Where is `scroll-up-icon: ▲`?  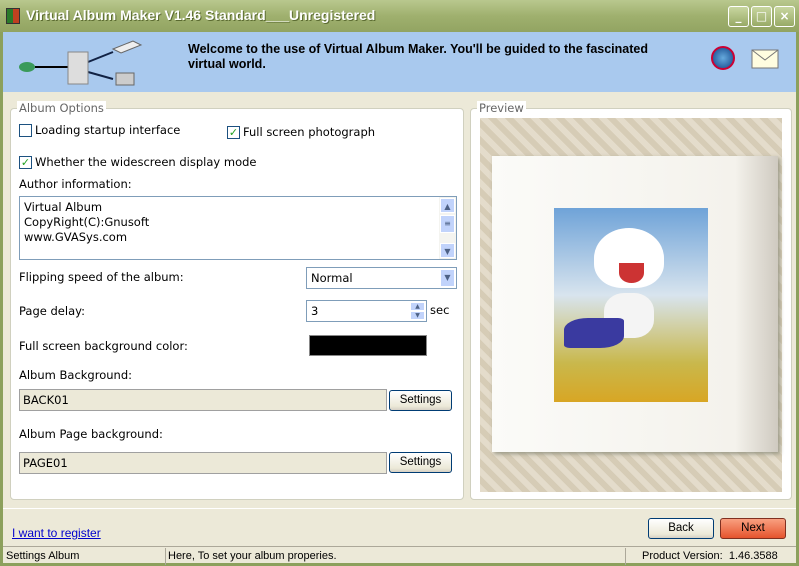 scroll-up-icon: ▲ is located at coordinates (447, 205).